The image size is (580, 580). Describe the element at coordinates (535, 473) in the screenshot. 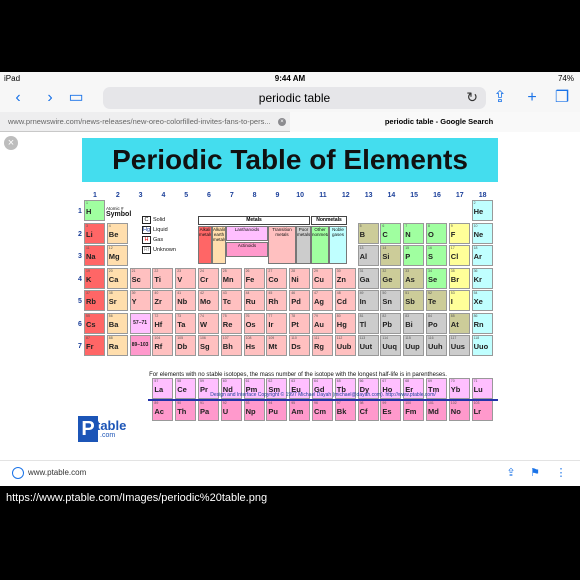

I see `bookmark-icon: ⚑` at that location.